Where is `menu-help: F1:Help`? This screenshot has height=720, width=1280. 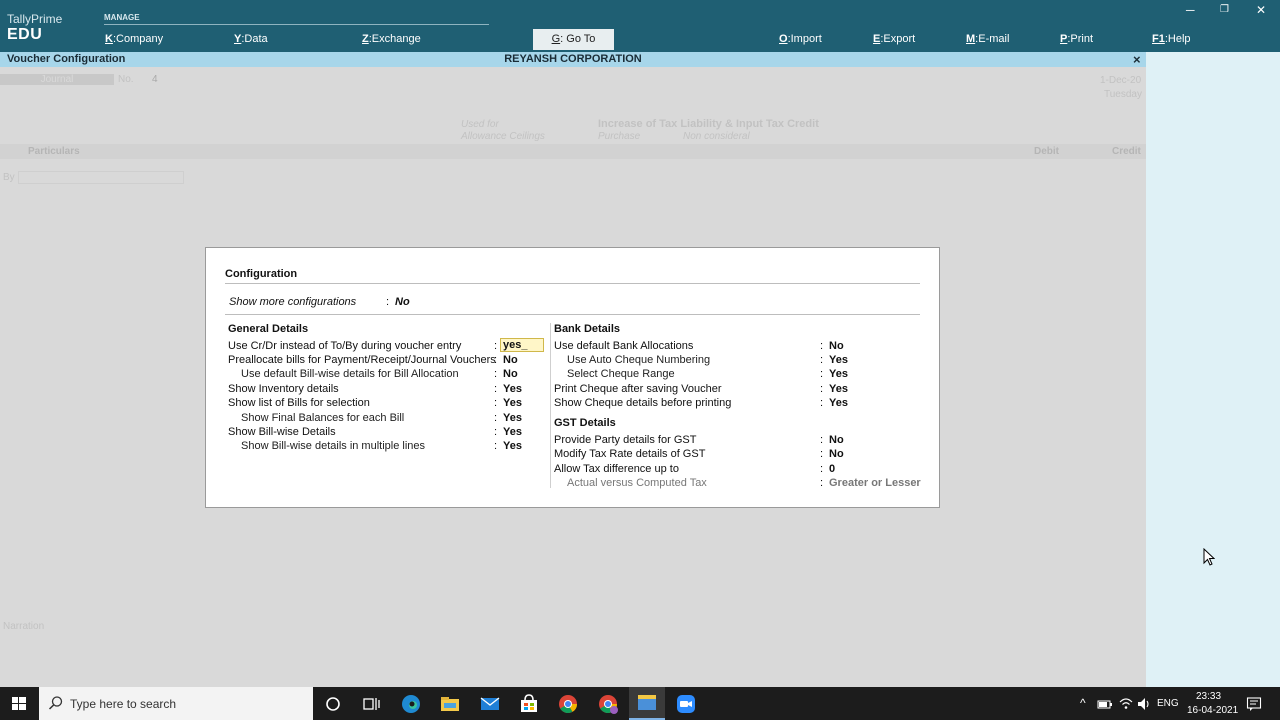 menu-help: F1:Help is located at coordinates (1171, 39).